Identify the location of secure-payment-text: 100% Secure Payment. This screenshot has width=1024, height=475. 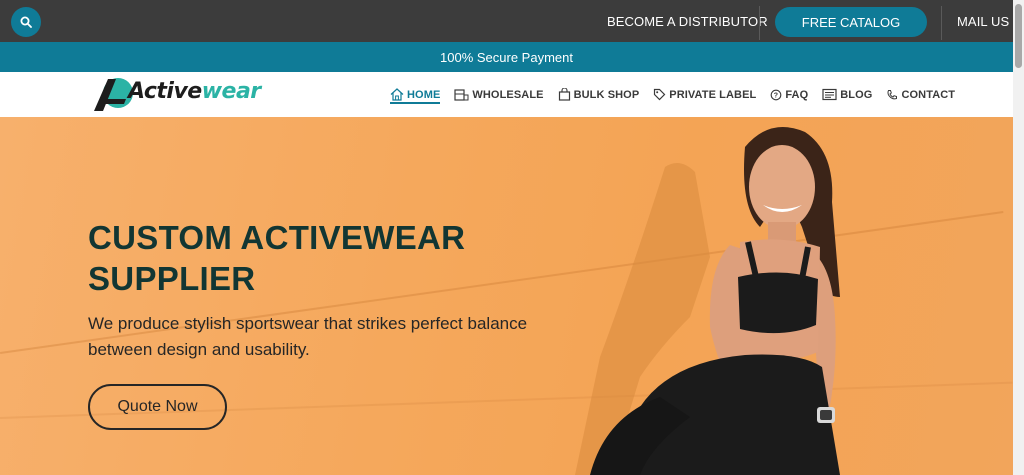
(506, 57).